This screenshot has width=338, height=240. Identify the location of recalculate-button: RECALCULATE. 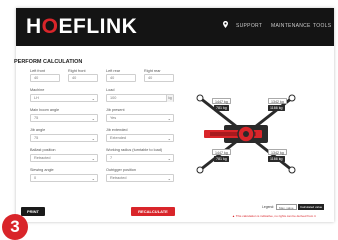
(153, 211).